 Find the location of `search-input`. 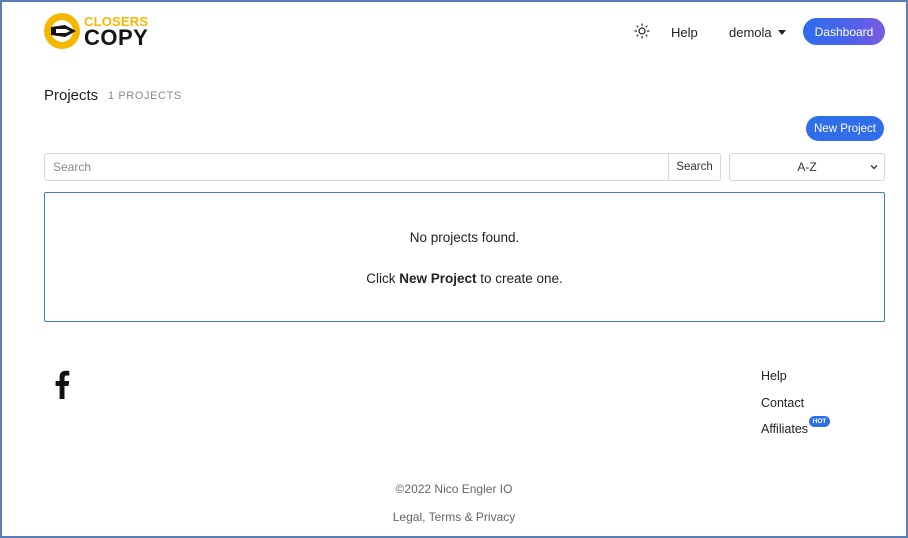

search-input is located at coordinates (356, 167).